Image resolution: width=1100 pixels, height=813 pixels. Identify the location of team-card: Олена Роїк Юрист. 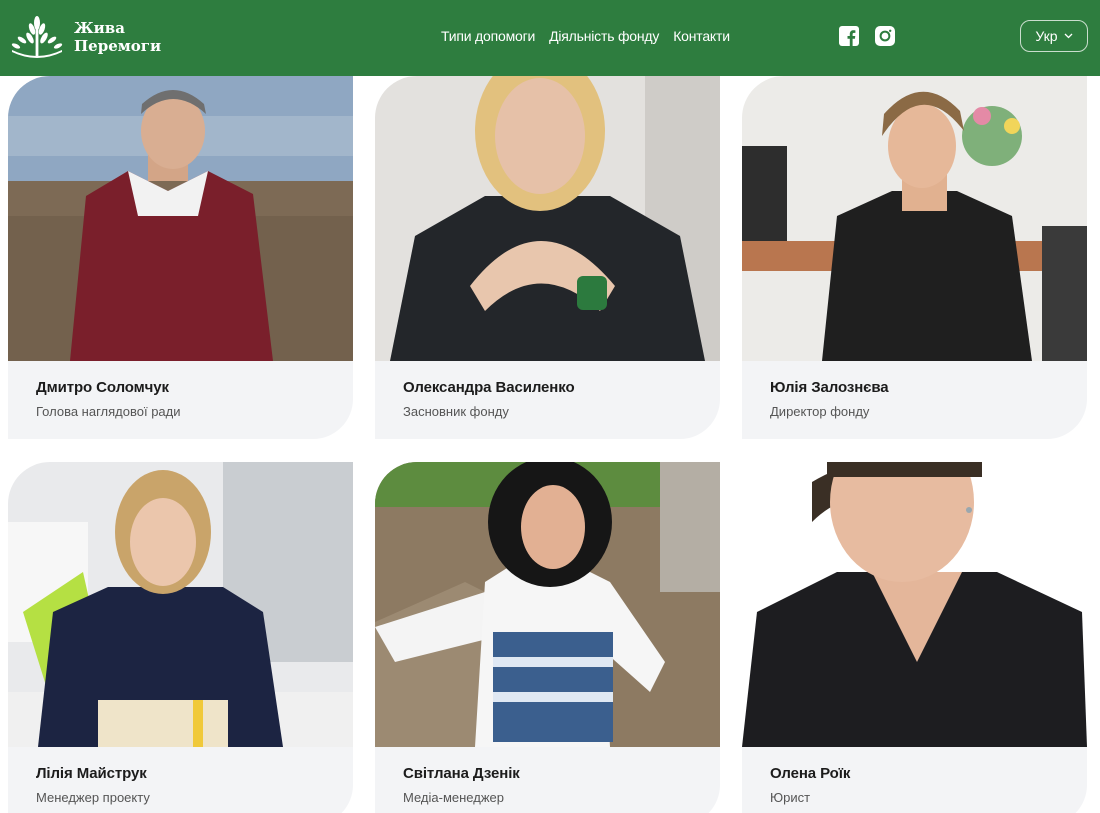
(914, 637).